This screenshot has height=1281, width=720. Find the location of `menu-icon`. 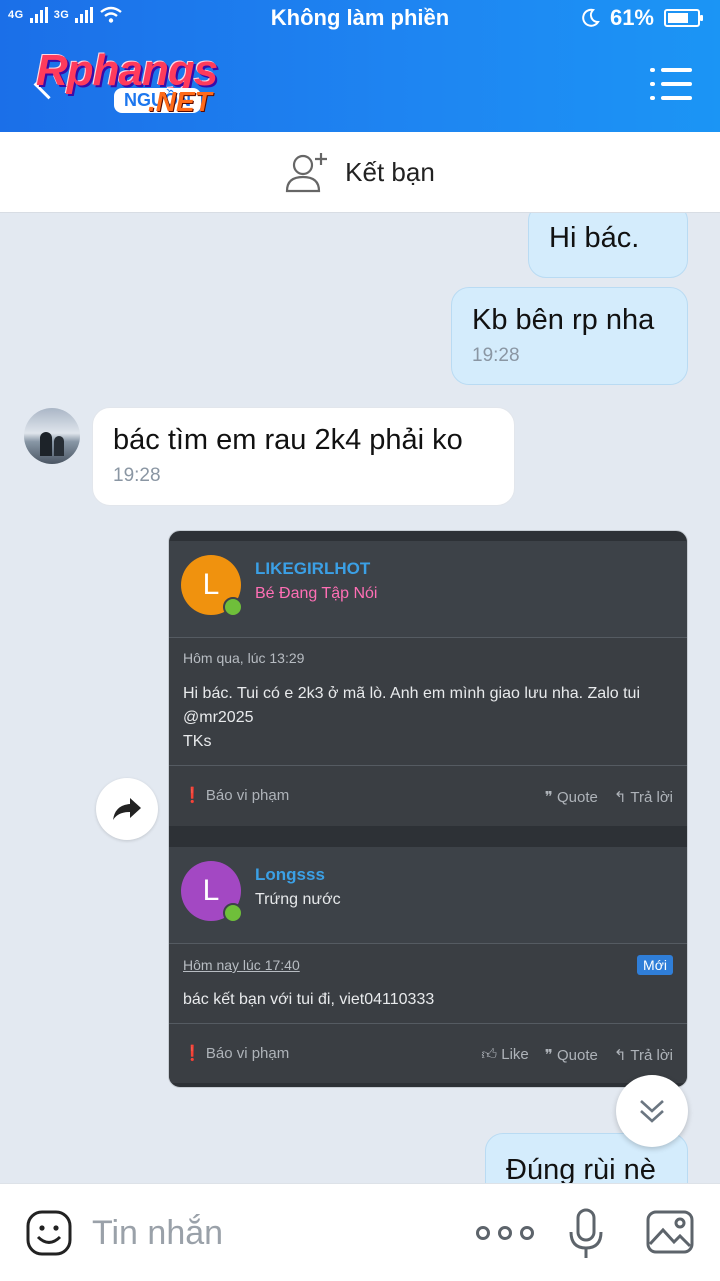

menu-icon is located at coordinates (671, 84).